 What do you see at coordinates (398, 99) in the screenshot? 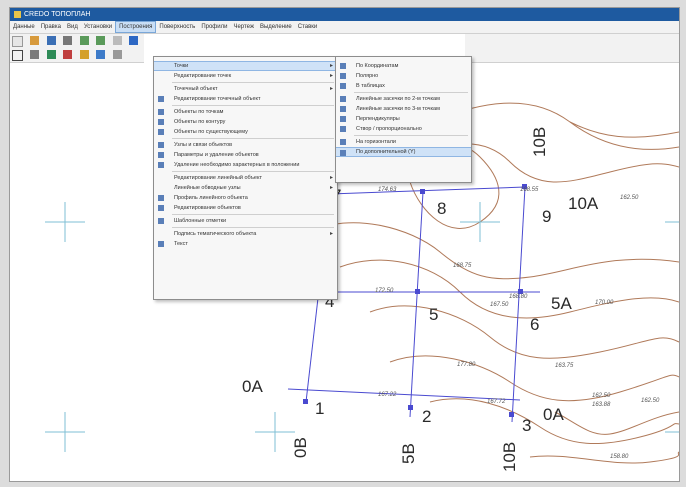
I see `menu-row-label: Линейные засечки по 2-м точкам` at bounding box center [398, 99].